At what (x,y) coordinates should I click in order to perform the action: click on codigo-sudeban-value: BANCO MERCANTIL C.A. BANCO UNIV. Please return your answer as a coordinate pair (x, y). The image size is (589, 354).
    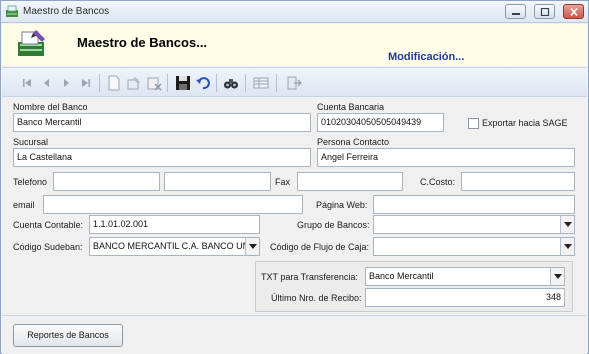
    Looking at the image, I should click on (175, 246).